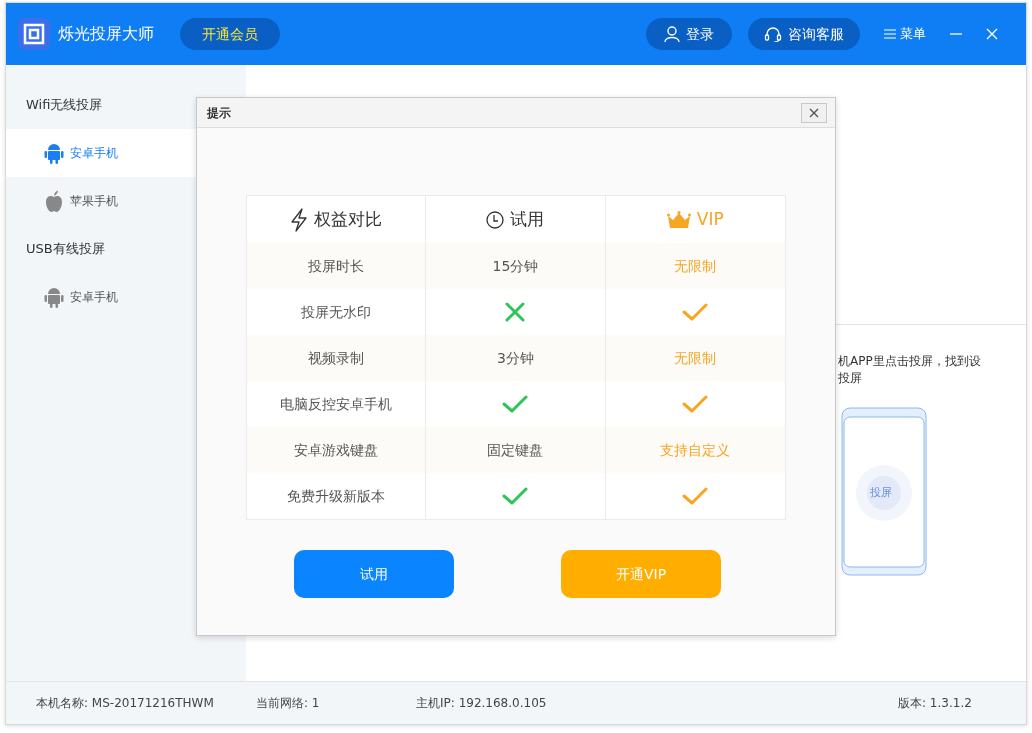  Describe the element at coordinates (773, 34) in the screenshot. I see `headset-icon` at that location.